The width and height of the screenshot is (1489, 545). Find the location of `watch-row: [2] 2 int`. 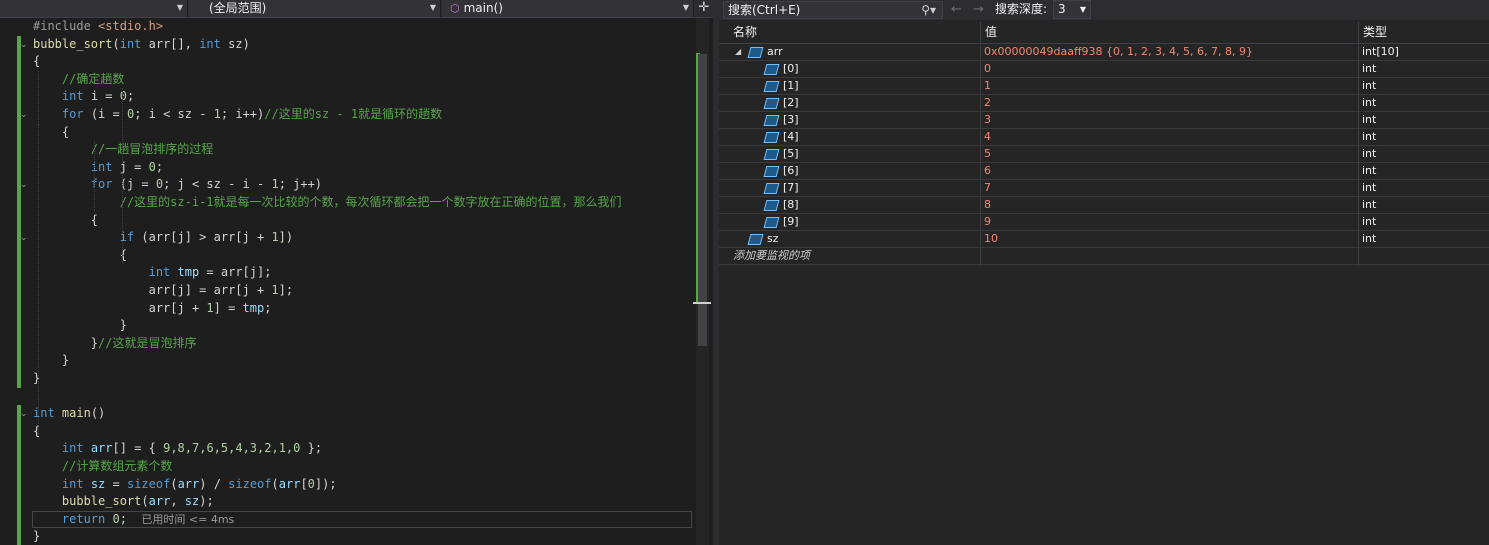

watch-row: [2] 2 int is located at coordinates (1104, 103).